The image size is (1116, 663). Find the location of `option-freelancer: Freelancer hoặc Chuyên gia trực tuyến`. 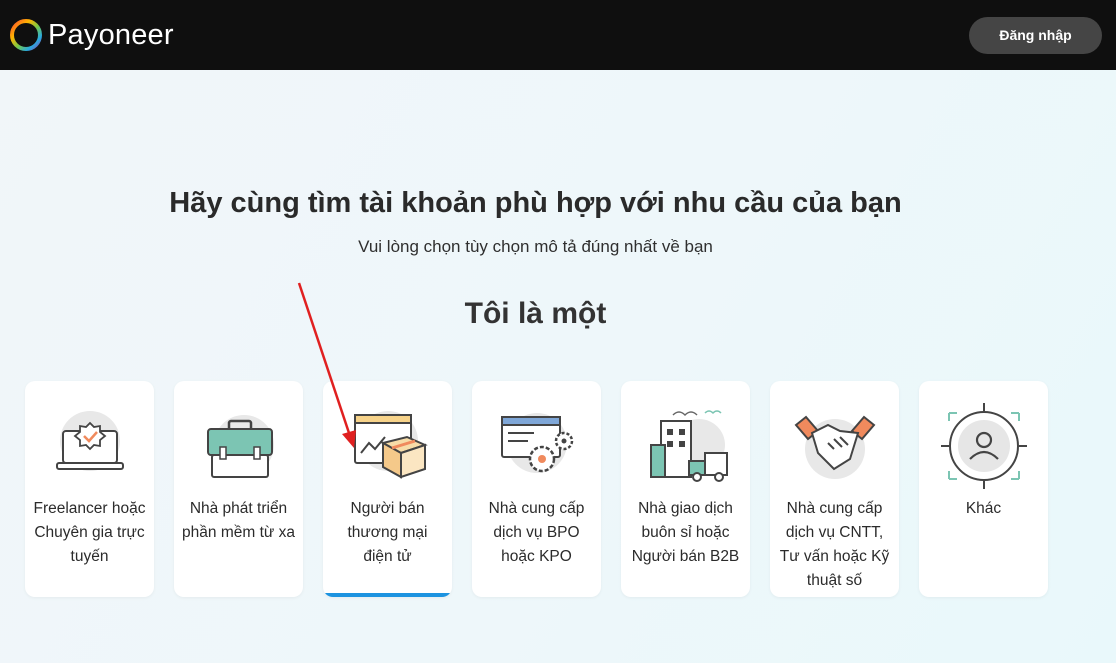

option-freelancer: Freelancer hoặc Chuyên gia trực tuyến is located at coordinates (89, 489).